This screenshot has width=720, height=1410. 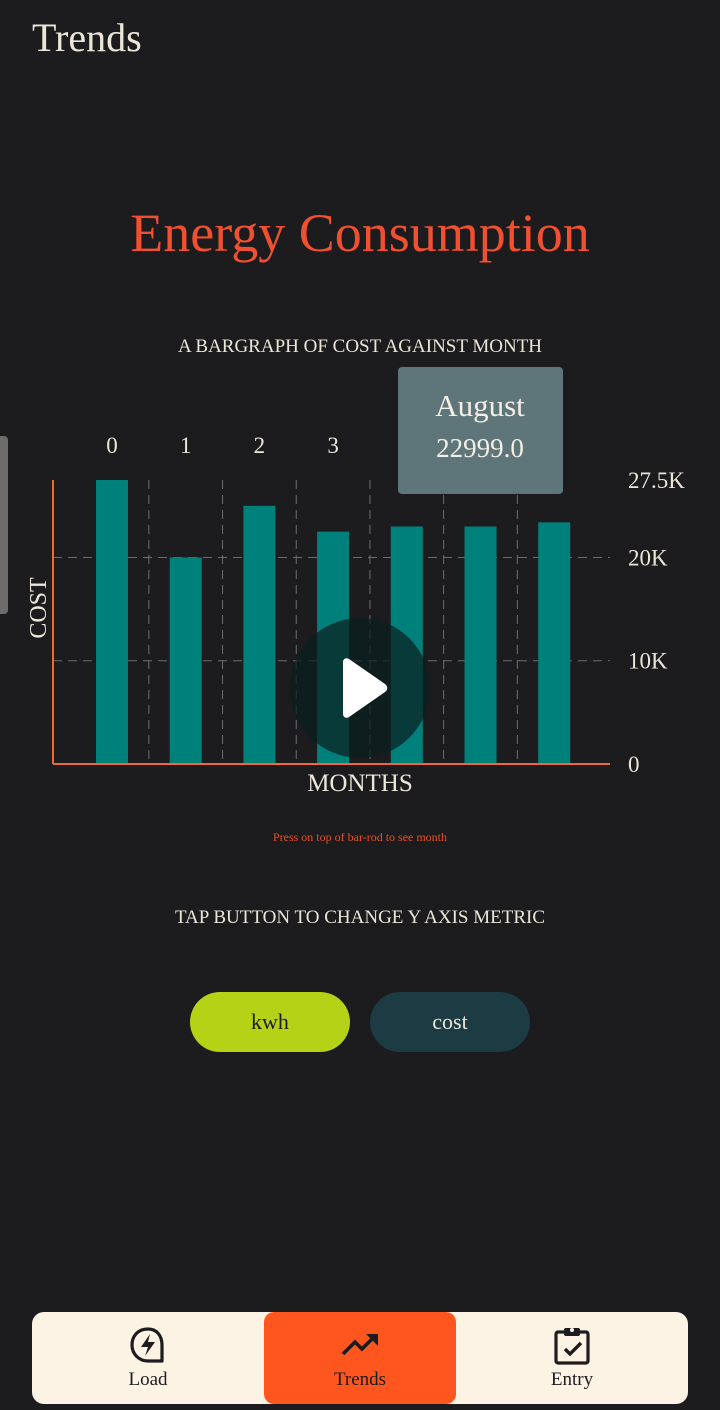 I want to click on x-tick-label: 3, so click(x=333, y=445).